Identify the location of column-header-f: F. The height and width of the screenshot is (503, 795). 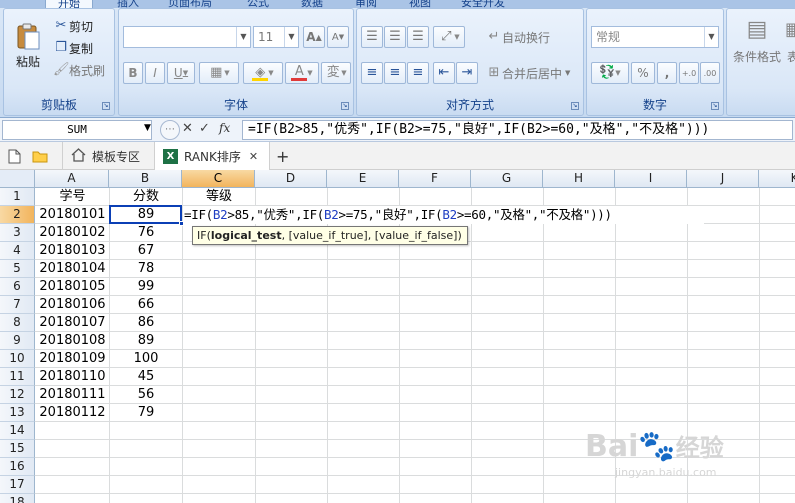
(435, 179).